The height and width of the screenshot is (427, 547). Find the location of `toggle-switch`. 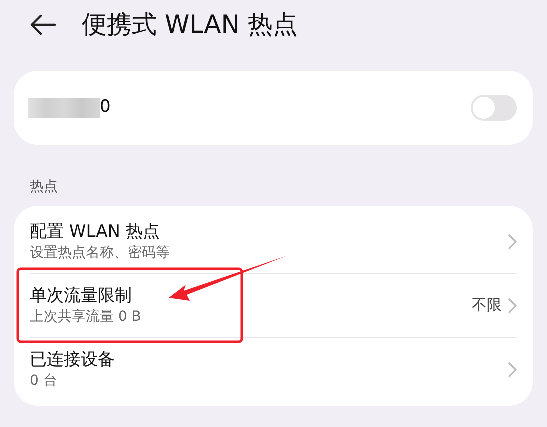

toggle-switch is located at coordinates (494, 108).